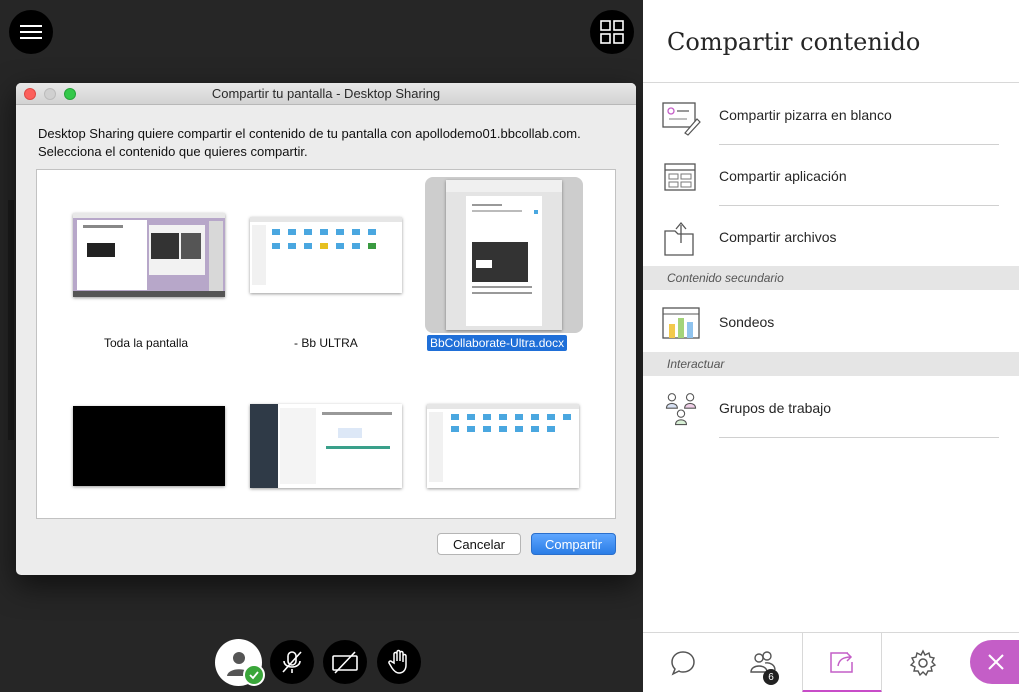  Describe the element at coordinates (11, 320) in the screenshot. I see `stage-edge` at that location.